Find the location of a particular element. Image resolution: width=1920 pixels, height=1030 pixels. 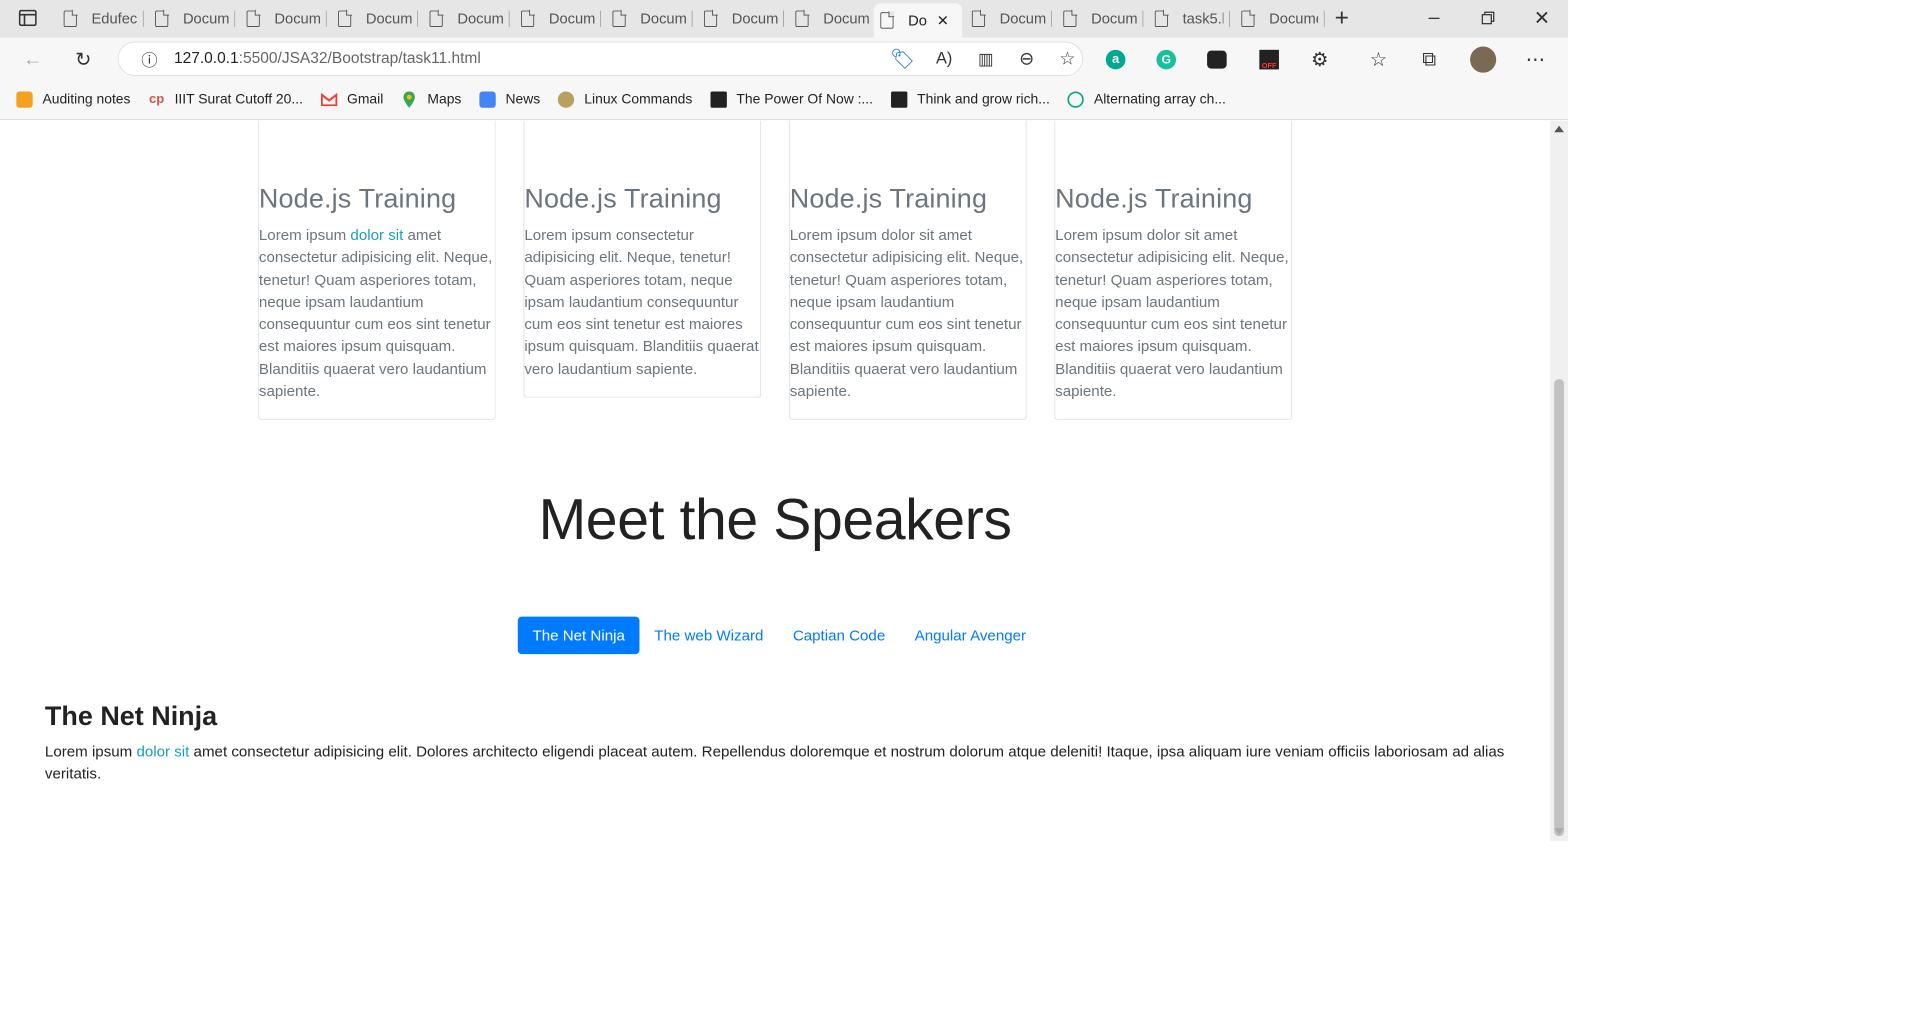

extension-a-icon: a is located at coordinates (1115, 59).